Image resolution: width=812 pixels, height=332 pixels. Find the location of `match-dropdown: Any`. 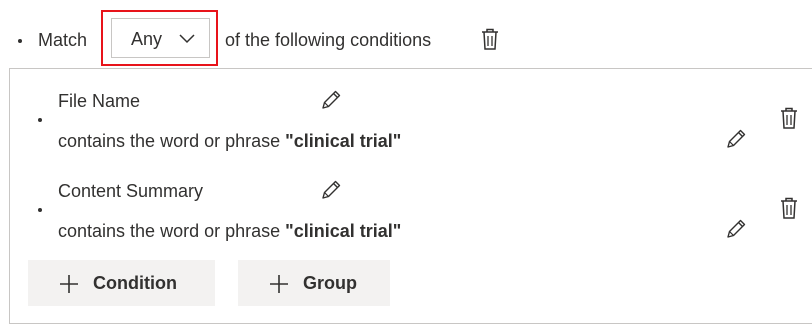

match-dropdown: Any is located at coordinates (159, 38).